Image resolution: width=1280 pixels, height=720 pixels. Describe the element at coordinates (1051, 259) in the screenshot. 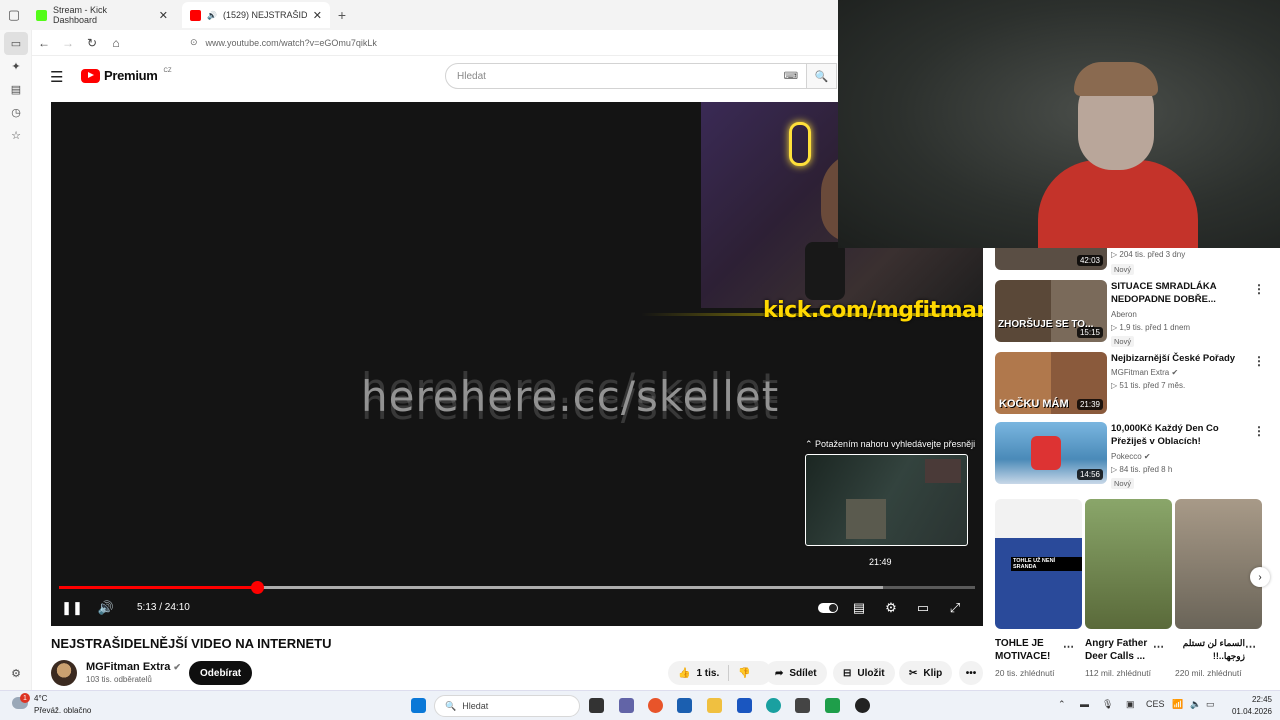

I see `video-thumbnail: 42:03` at that location.